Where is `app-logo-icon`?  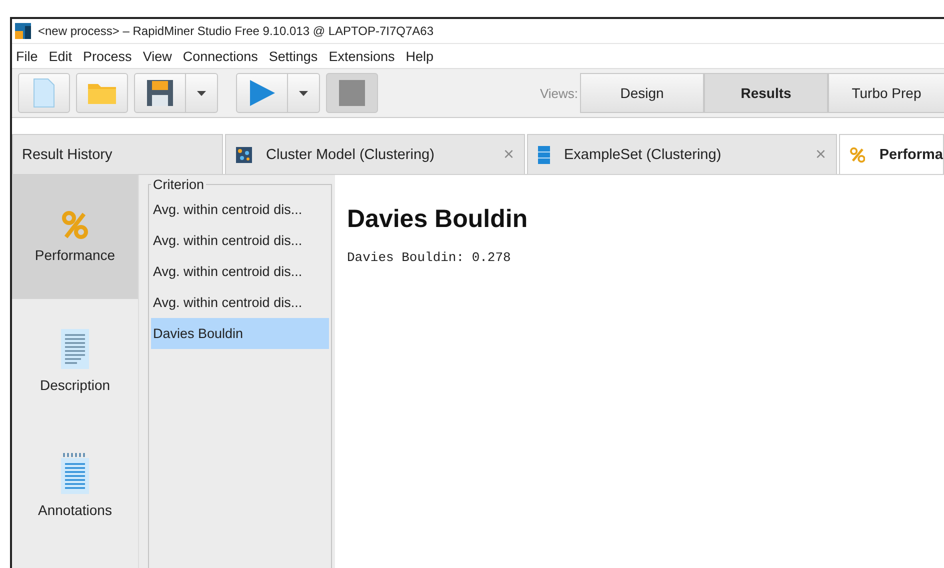
app-logo-icon is located at coordinates (23, 31).